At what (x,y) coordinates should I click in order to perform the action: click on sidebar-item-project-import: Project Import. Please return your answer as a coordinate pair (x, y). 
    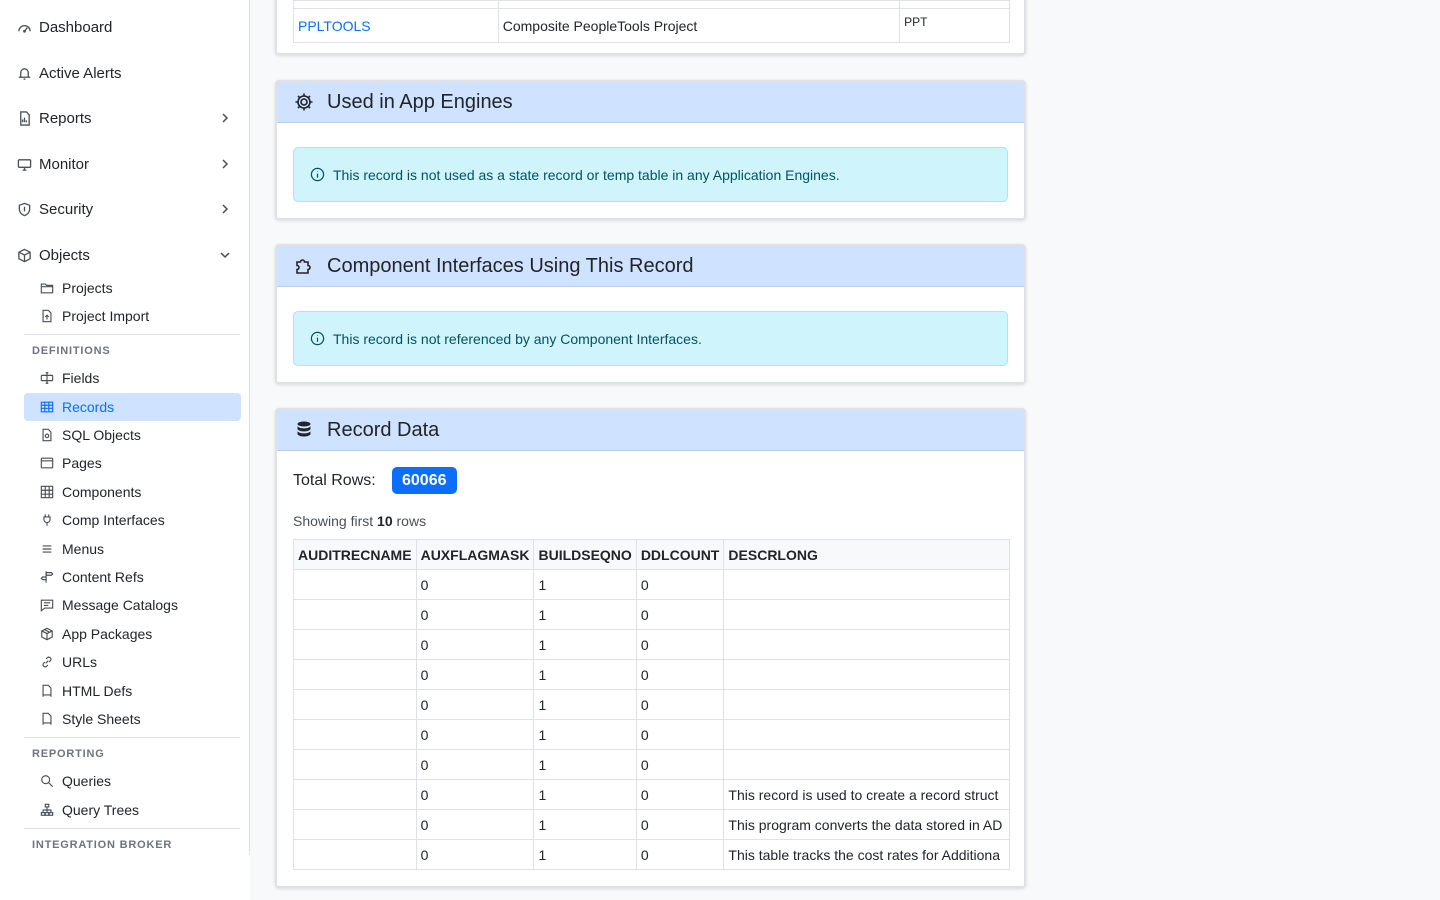
    Looking at the image, I should click on (132, 316).